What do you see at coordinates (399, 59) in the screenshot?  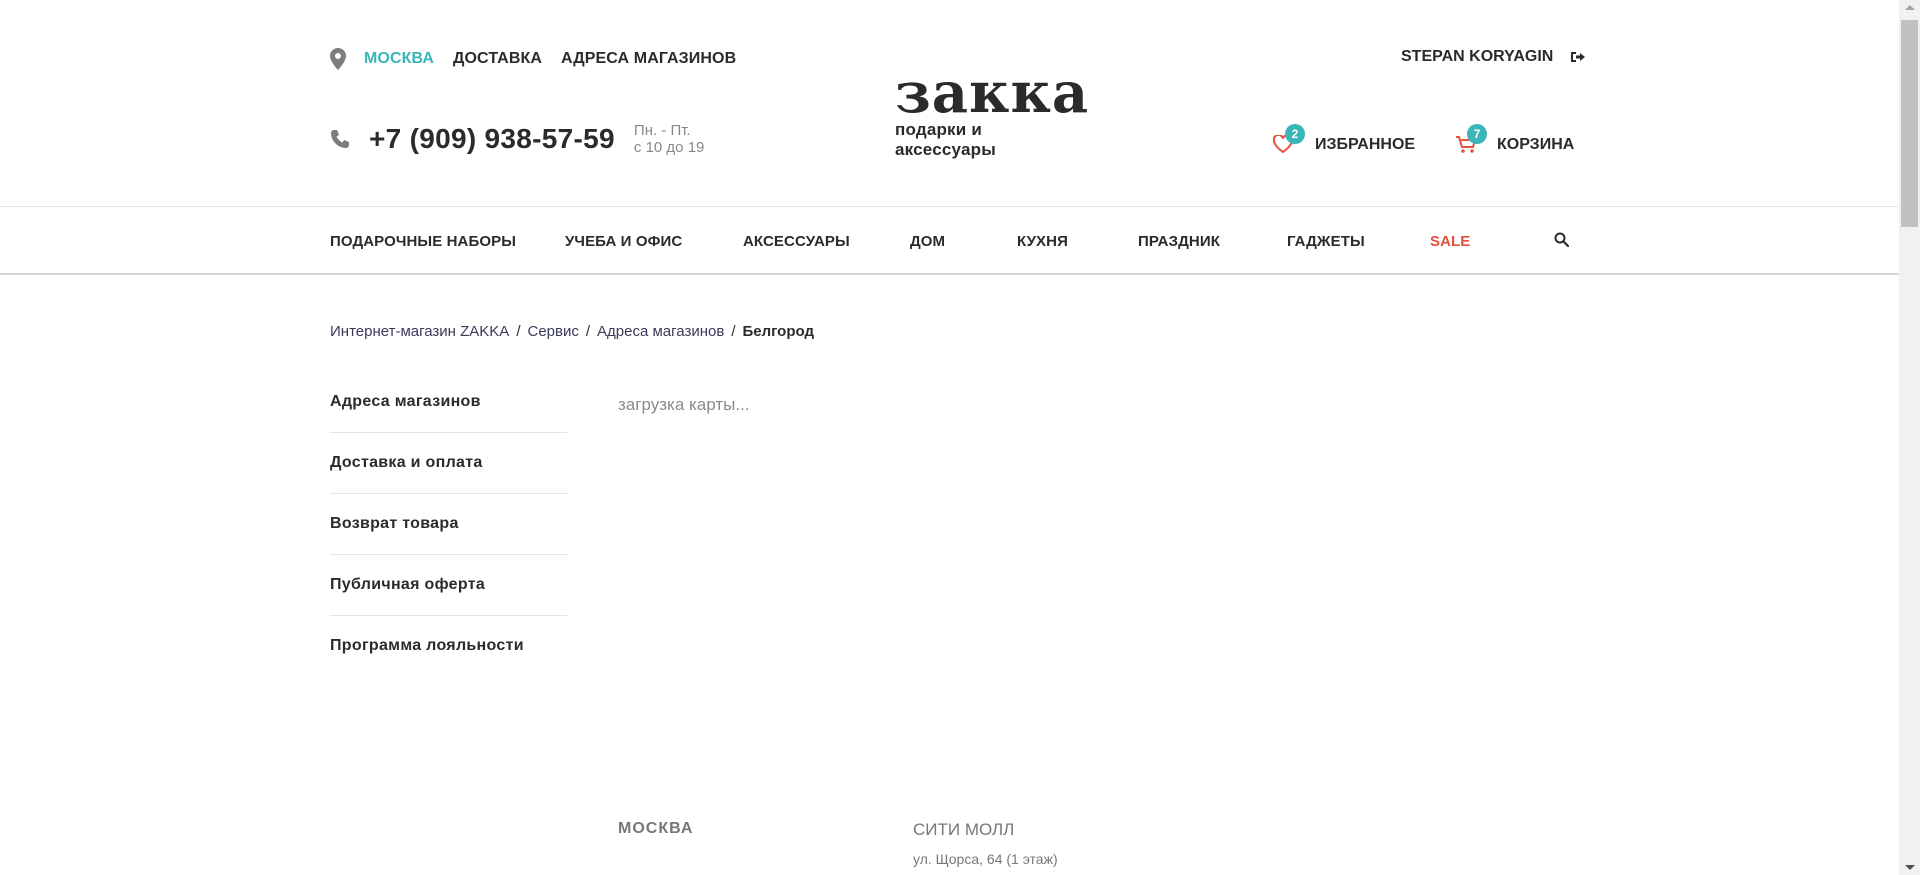 I see `city-link: МОСКВА` at bounding box center [399, 59].